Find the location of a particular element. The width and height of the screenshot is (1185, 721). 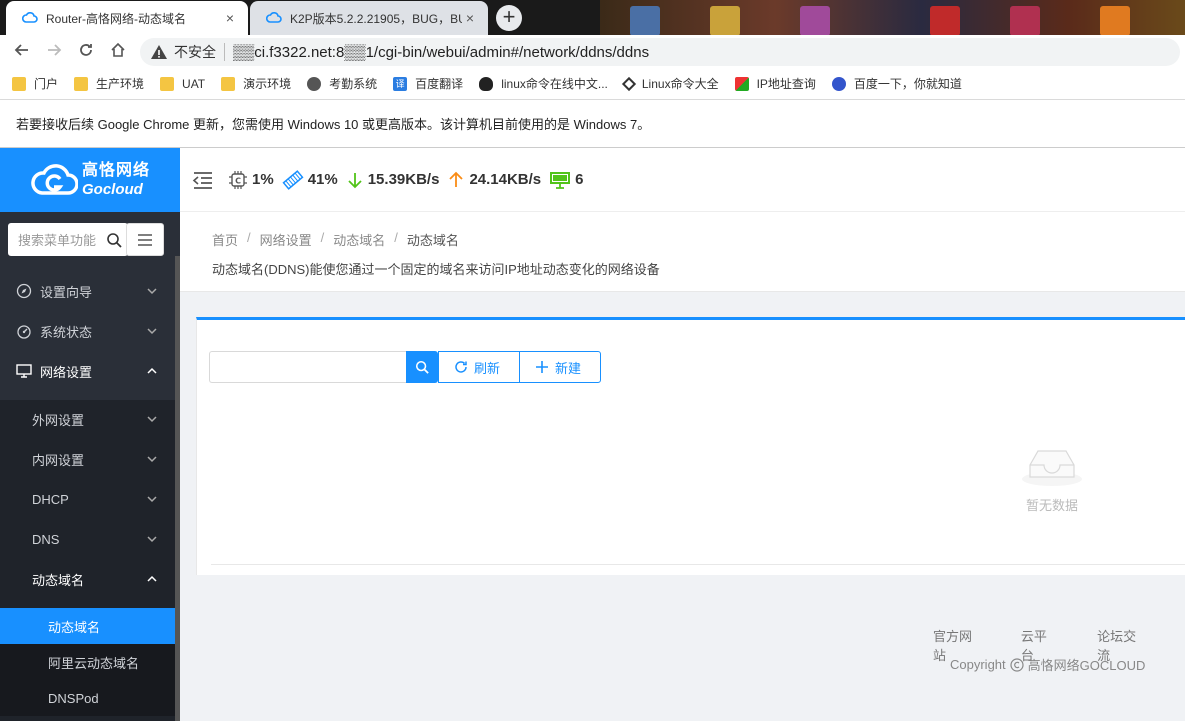

search-button is located at coordinates (422, 367).